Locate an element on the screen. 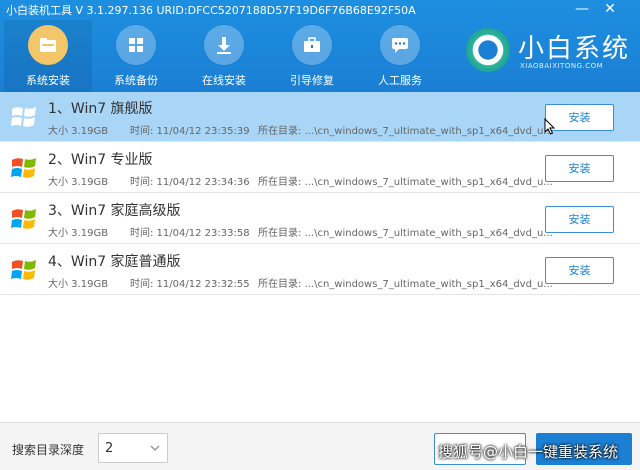 The width and height of the screenshot is (640, 470). nav-item-boot-repair: 引导修复 is located at coordinates (312, 56).